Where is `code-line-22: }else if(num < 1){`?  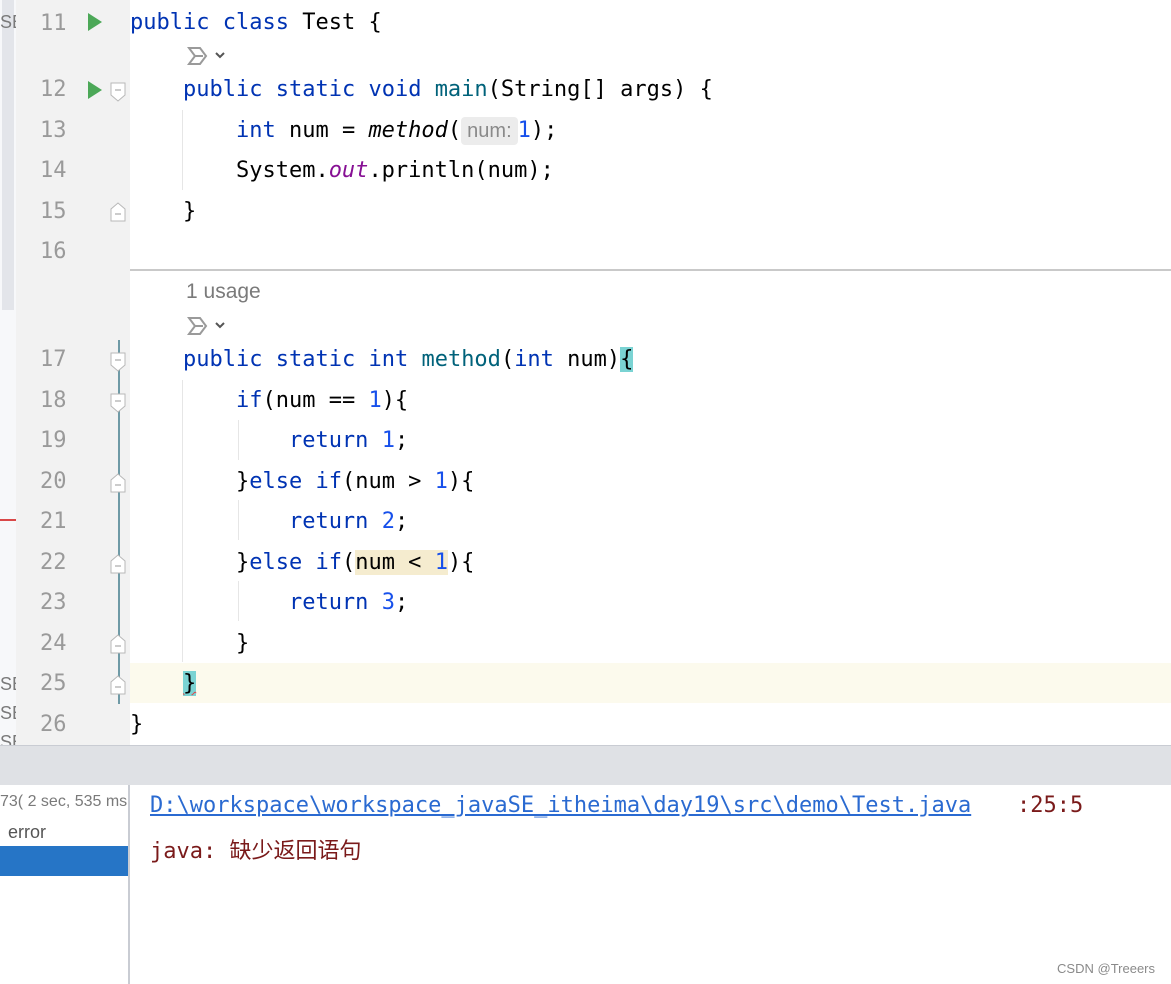 code-line-22: }else if(num < 1){ is located at coordinates (650, 563).